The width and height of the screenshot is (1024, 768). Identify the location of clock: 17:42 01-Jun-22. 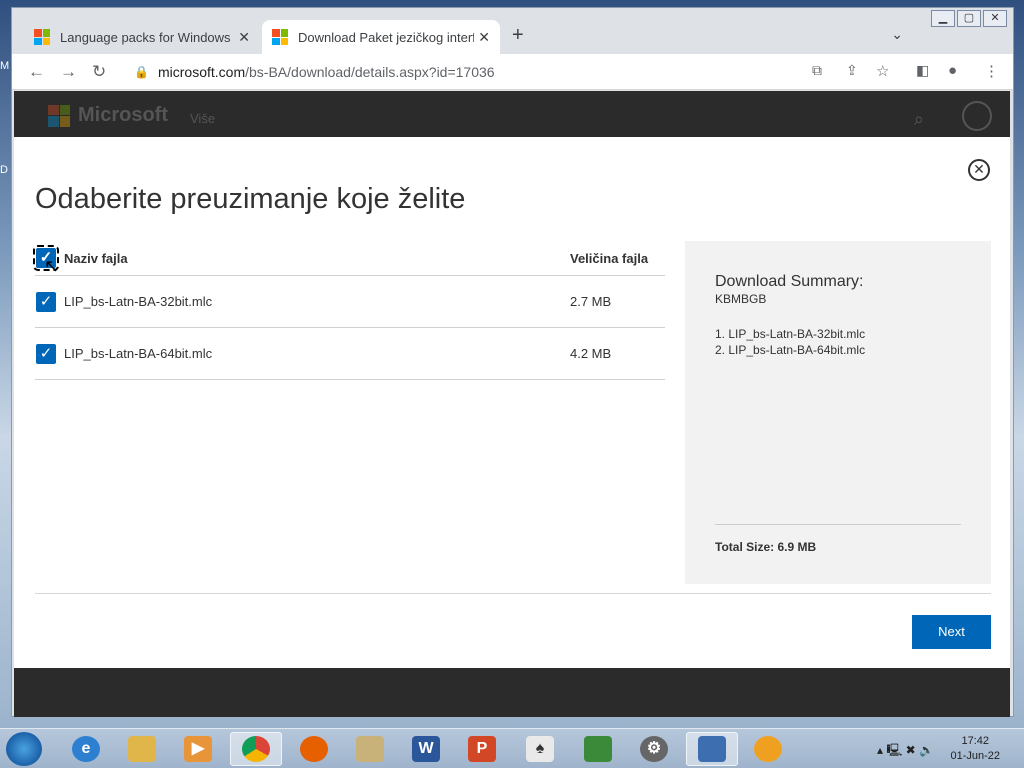
(975, 749).